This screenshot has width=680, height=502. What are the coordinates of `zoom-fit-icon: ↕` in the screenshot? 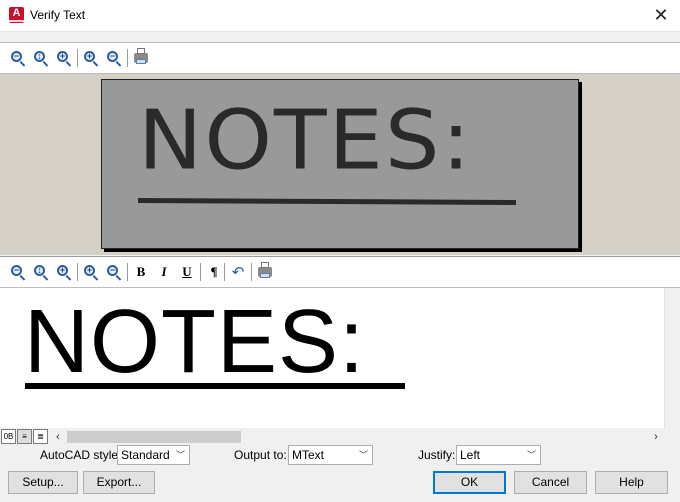 It's located at (41, 58).